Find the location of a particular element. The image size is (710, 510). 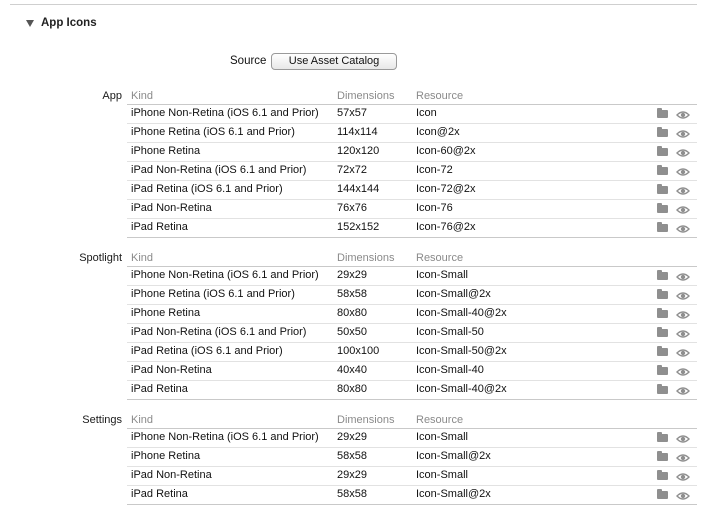

dimensions-cell: 76x76 is located at coordinates (352, 208).